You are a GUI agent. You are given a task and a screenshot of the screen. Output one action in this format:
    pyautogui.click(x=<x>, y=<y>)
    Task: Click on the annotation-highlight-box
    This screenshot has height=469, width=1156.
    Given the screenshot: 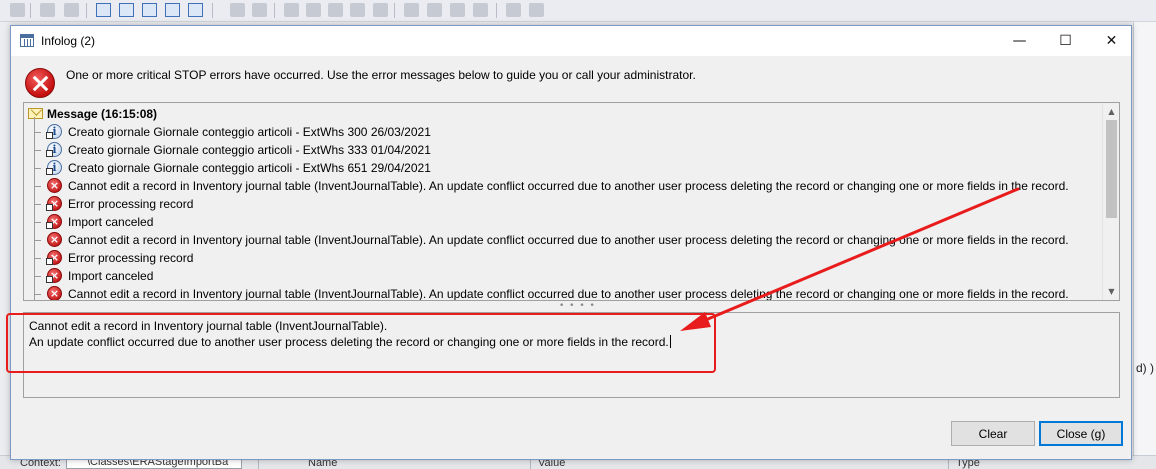 What is the action you would take?
    pyautogui.click(x=361, y=343)
    